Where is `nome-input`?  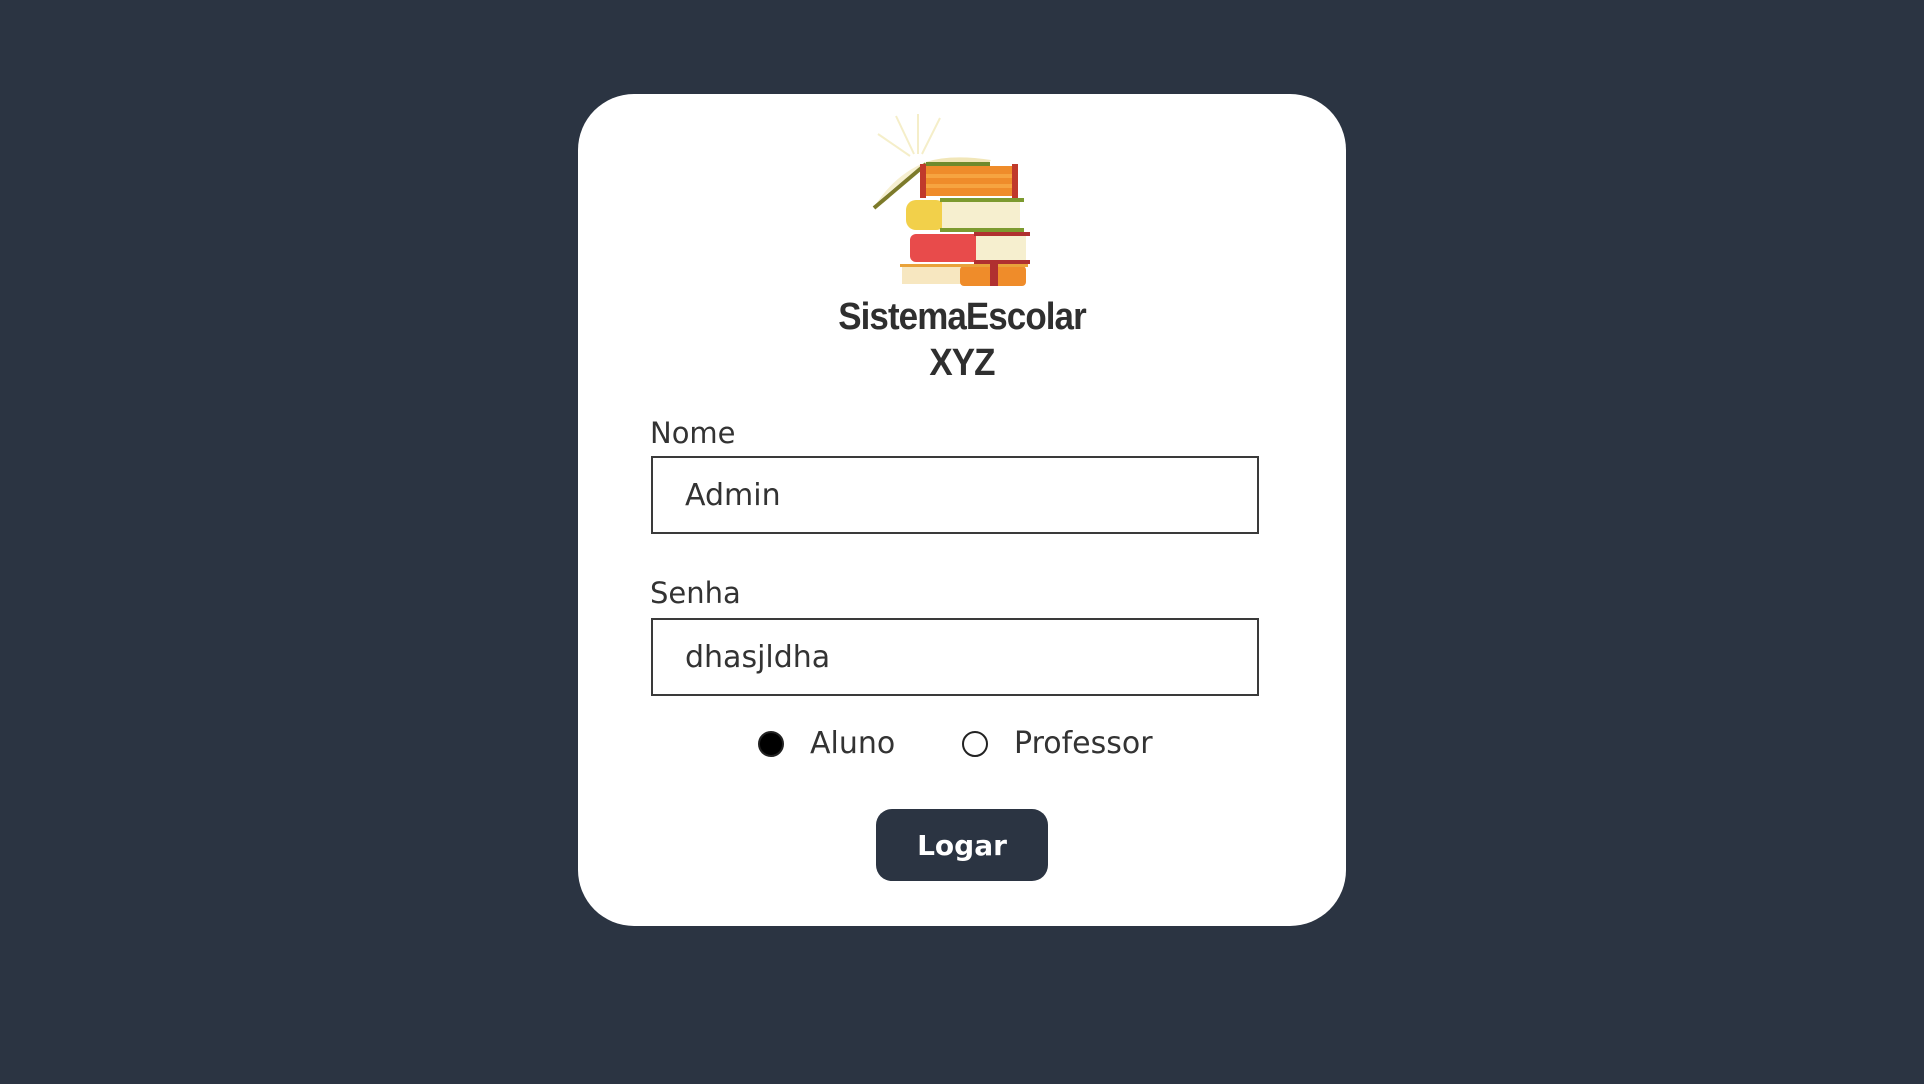
nome-input is located at coordinates (955, 495).